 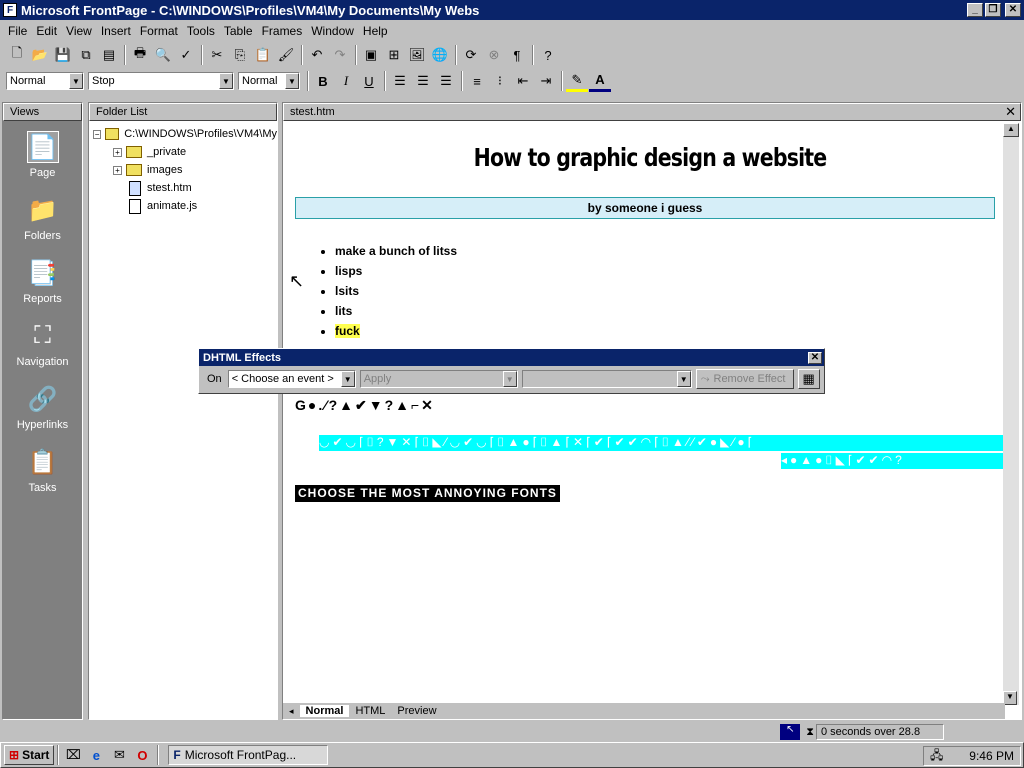 What do you see at coordinates (109, 55) in the screenshot?
I see `folder-list-icon: ▤` at bounding box center [109, 55].